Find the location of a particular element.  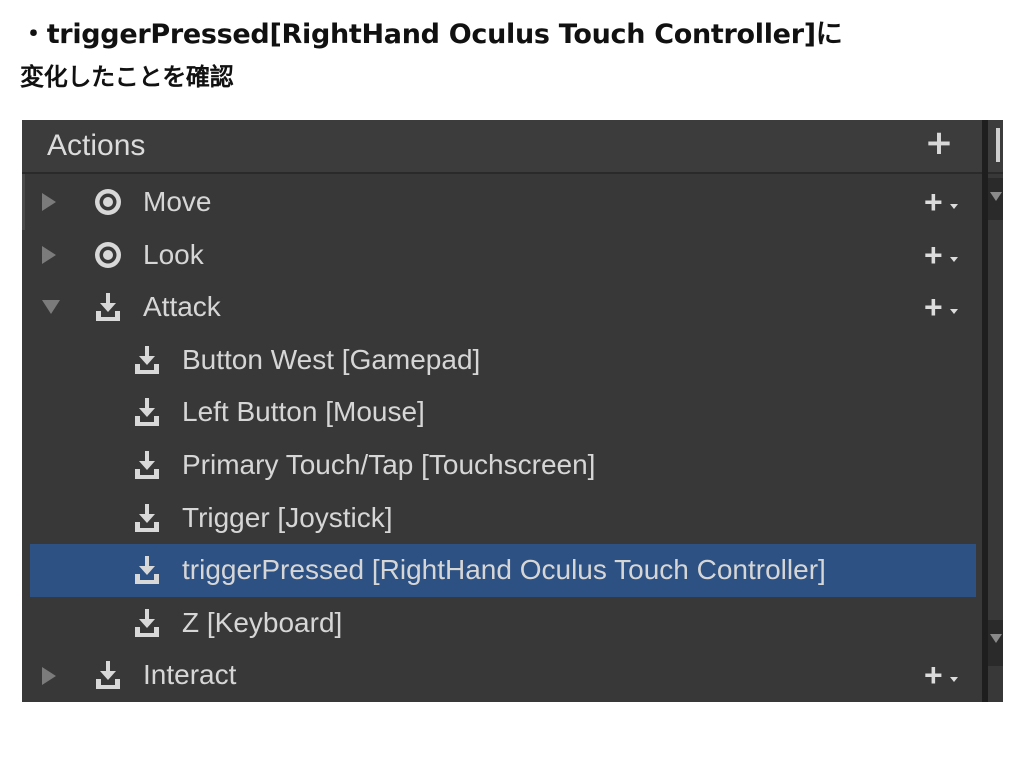

action-item: Interact + is located at coordinates (503, 675).